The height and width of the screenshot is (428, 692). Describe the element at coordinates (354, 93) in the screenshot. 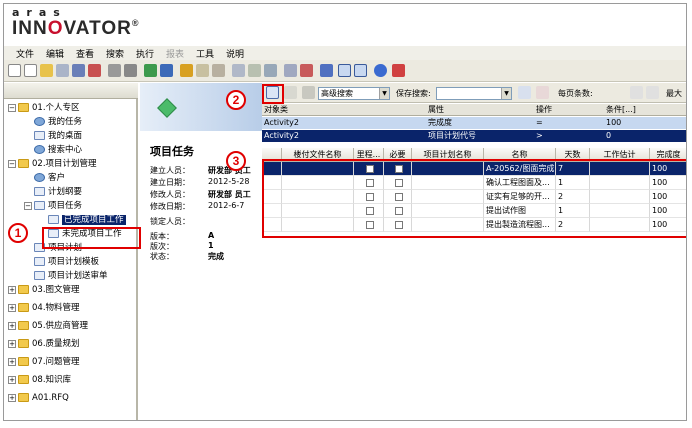

I see `search-mode-select: 高级搜索 ▼` at that location.